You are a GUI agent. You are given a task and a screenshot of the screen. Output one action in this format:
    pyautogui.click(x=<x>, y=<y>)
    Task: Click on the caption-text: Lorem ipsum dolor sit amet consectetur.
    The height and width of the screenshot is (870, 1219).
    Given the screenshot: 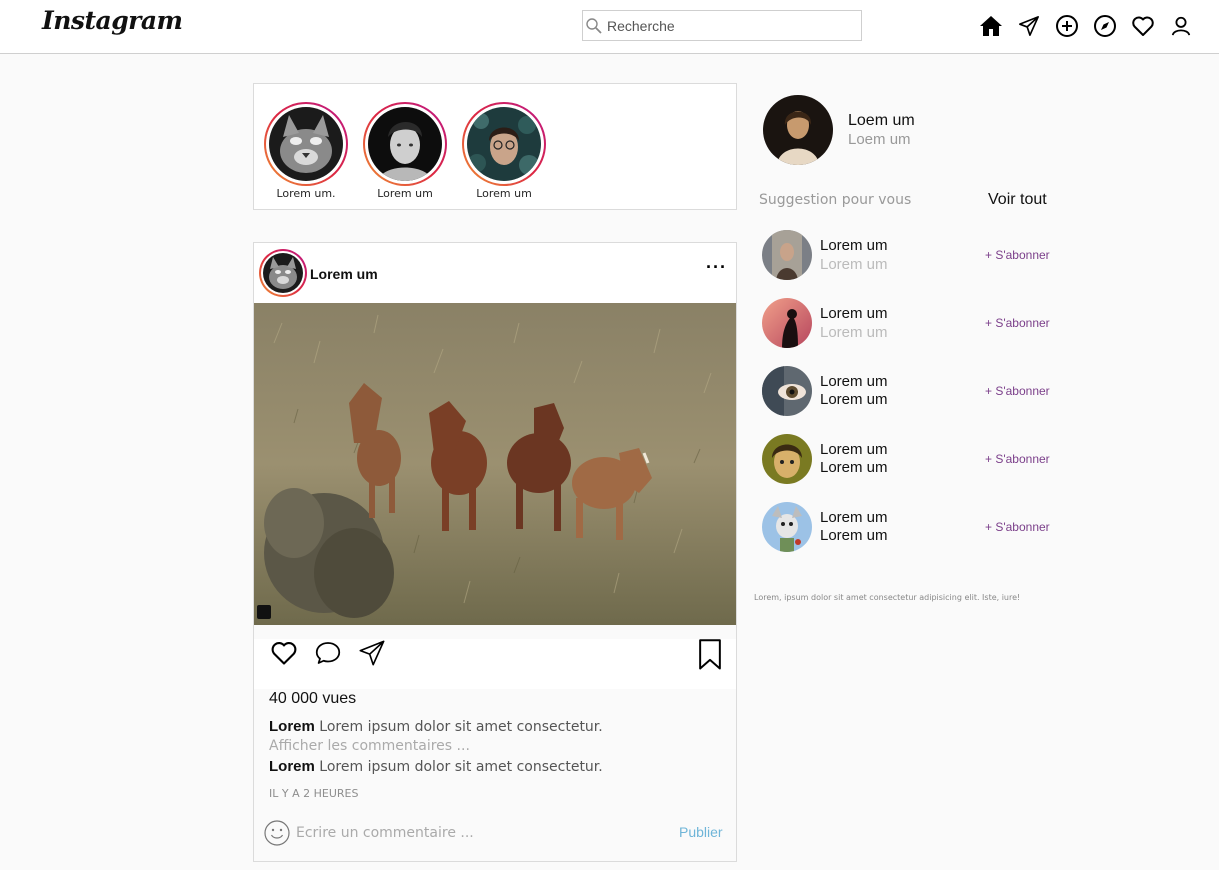 What is the action you would take?
    pyautogui.click(x=461, y=727)
    